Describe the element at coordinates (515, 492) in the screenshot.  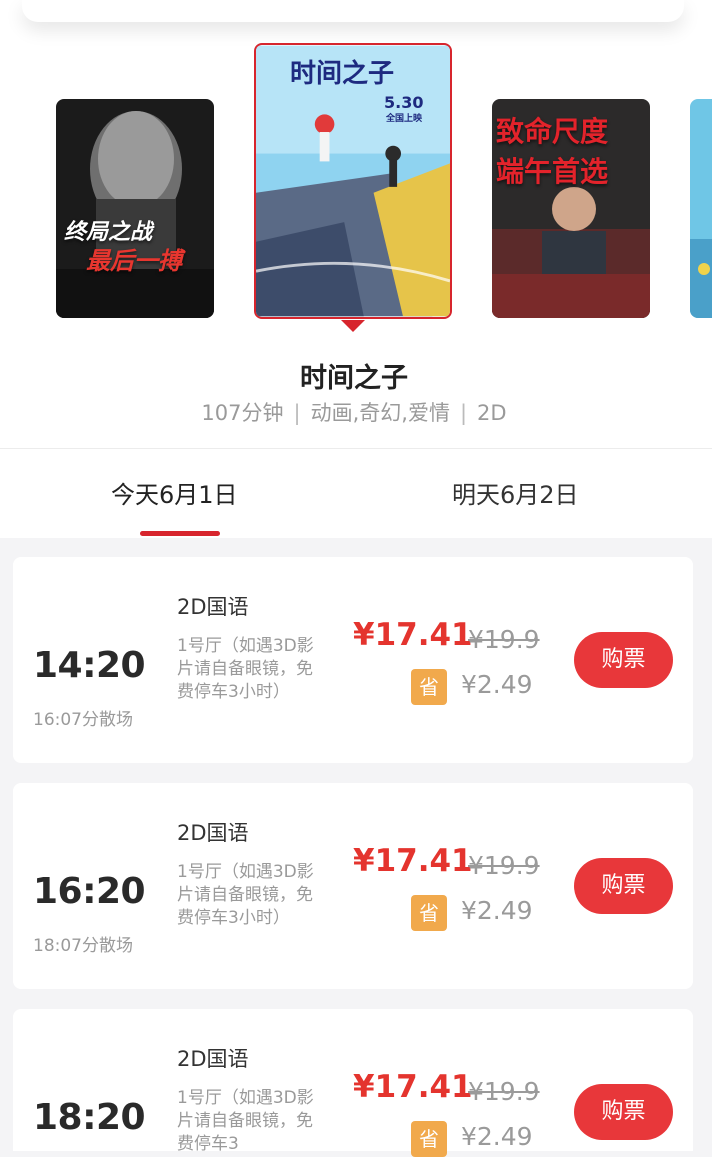
I see `tab-tomorrow: 明天6月2日` at that location.